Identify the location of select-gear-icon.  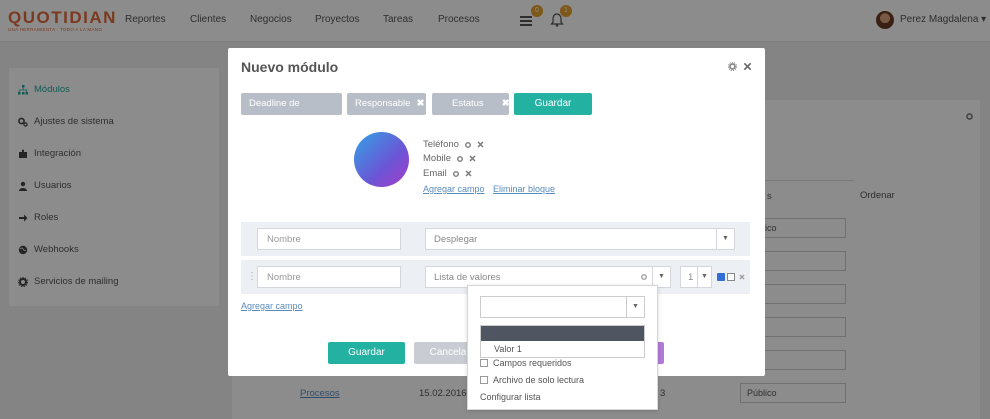
(644, 277).